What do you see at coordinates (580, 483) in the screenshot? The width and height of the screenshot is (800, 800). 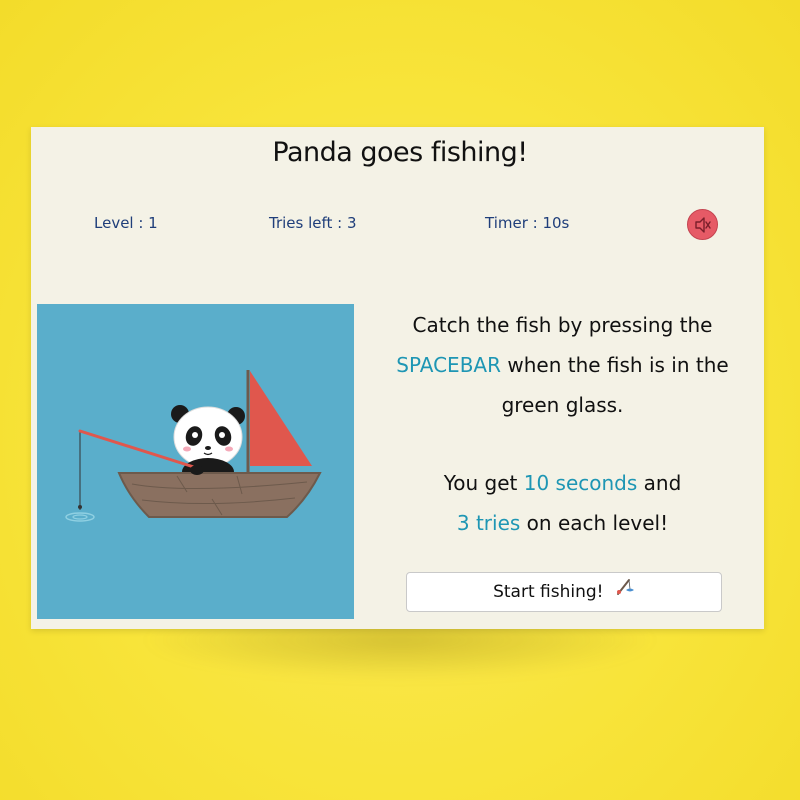 I see `time-limit-value: 10 seconds` at bounding box center [580, 483].